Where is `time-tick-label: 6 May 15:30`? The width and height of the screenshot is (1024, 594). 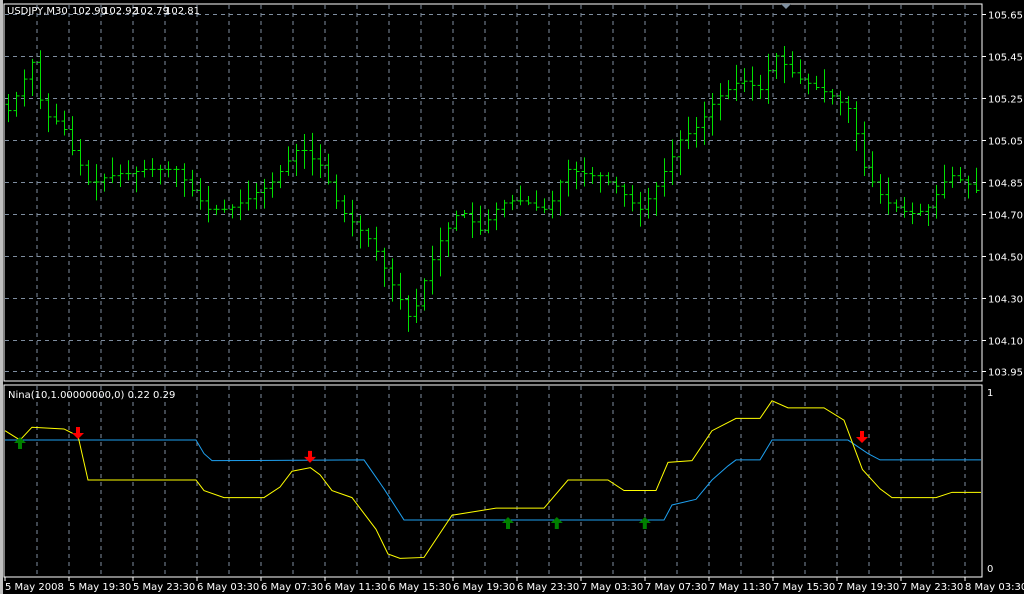 time-tick-label: 6 May 15:30 is located at coordinates (420, 587).